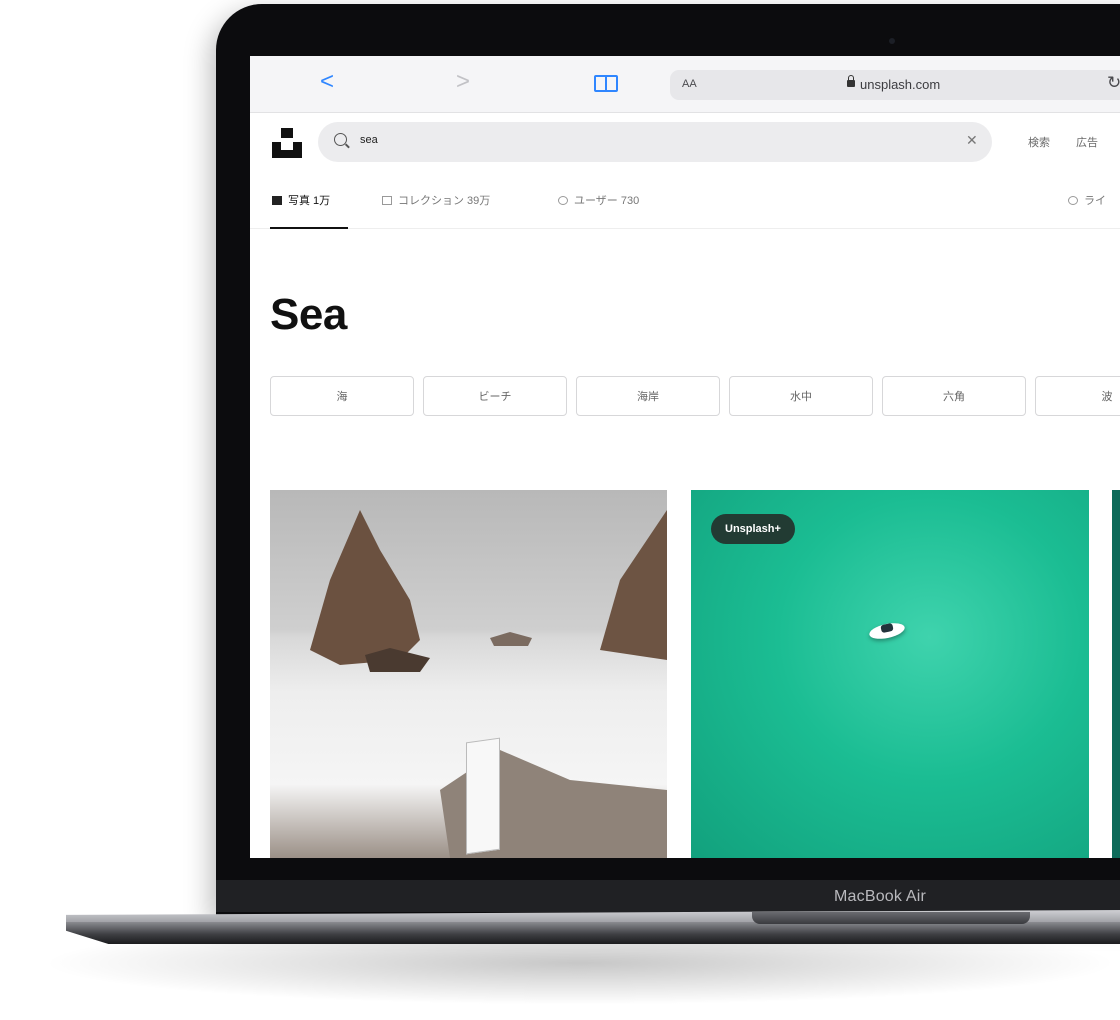 The image size is (1120, 1020). I want to click on model-label: MacBook Air, so click(880, 896).